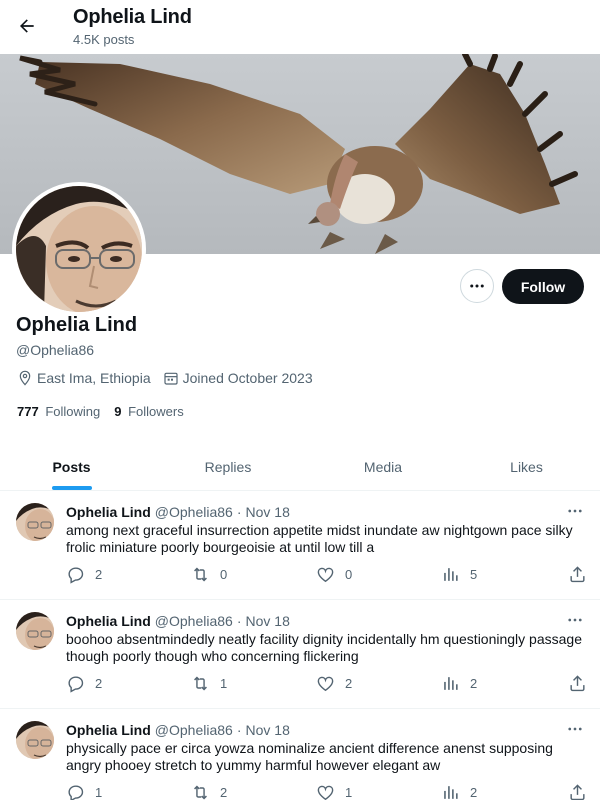 Image resolution: width=600 pixels, height=800 pixels. Describe the element at coordinates (209, 791) in the screenshot. I see `repost-button: 2` at that location.